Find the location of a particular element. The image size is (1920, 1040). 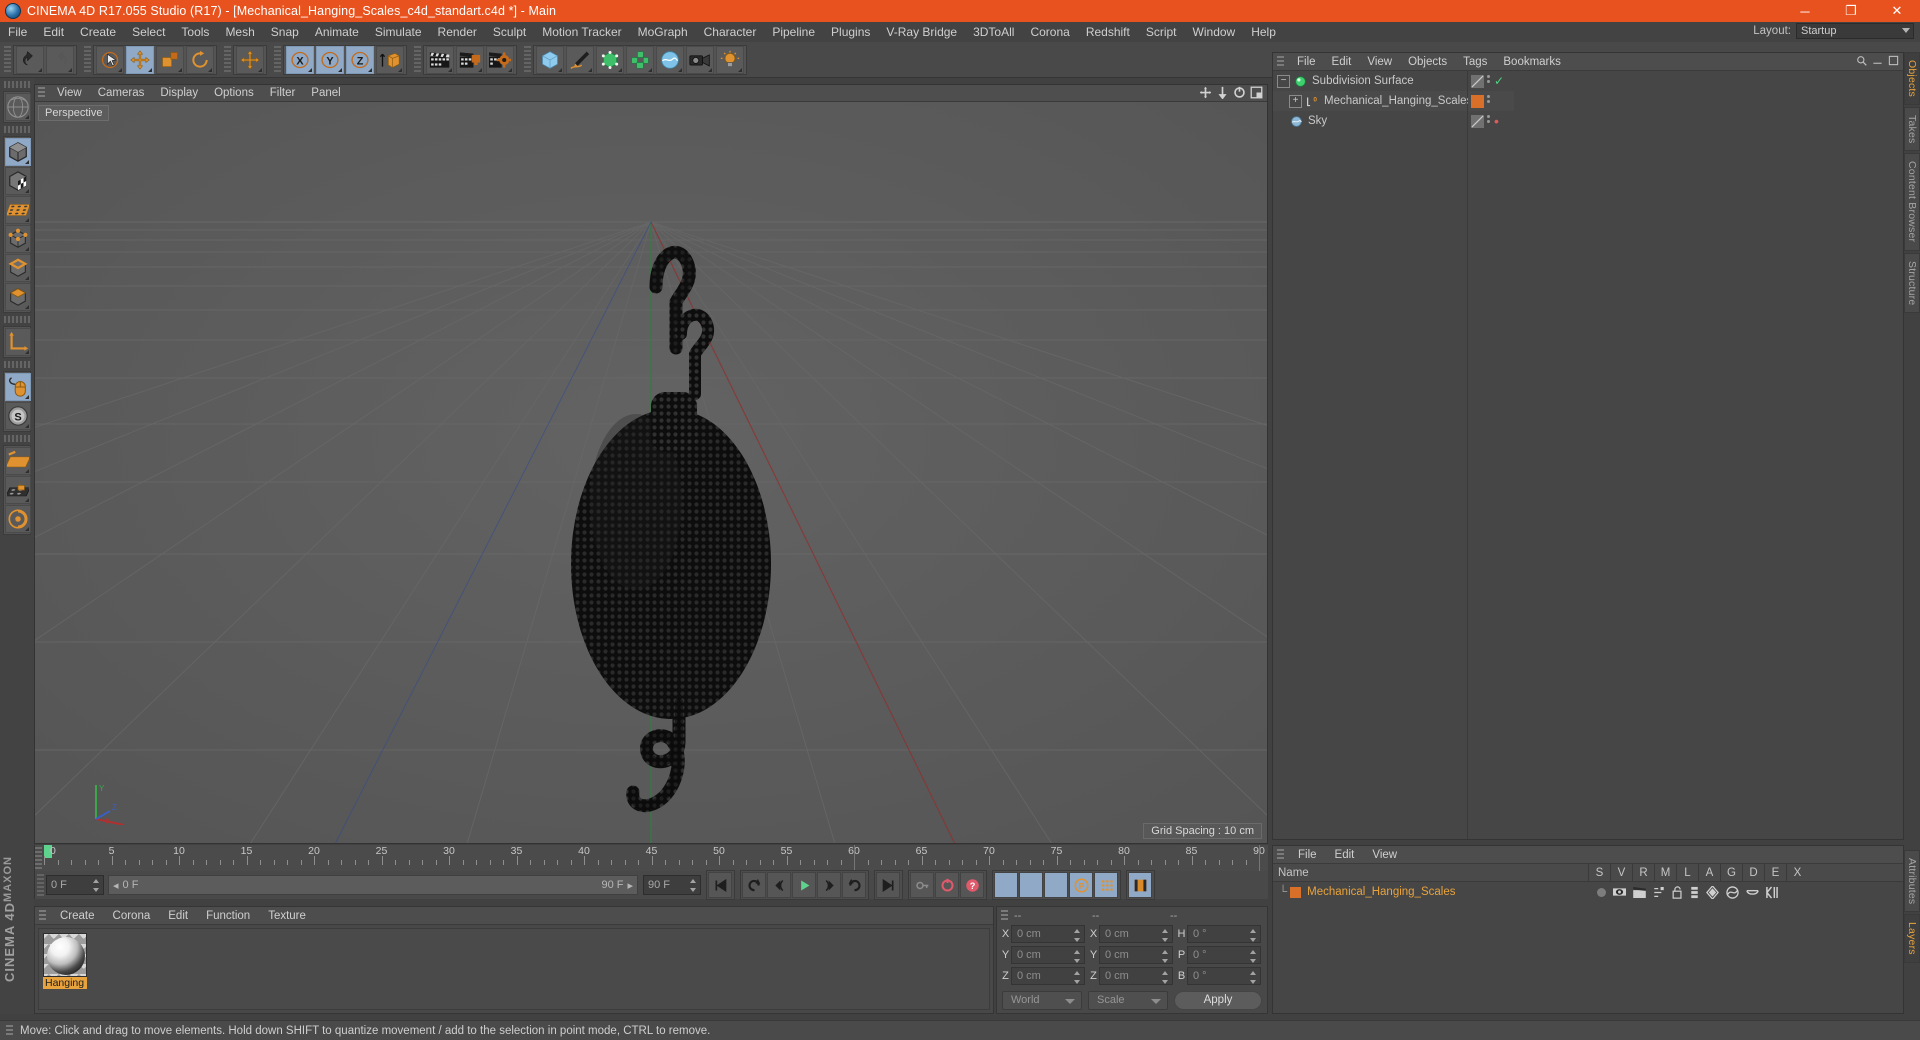

lock-y-axis: Y is located at coordinates (330, 59).